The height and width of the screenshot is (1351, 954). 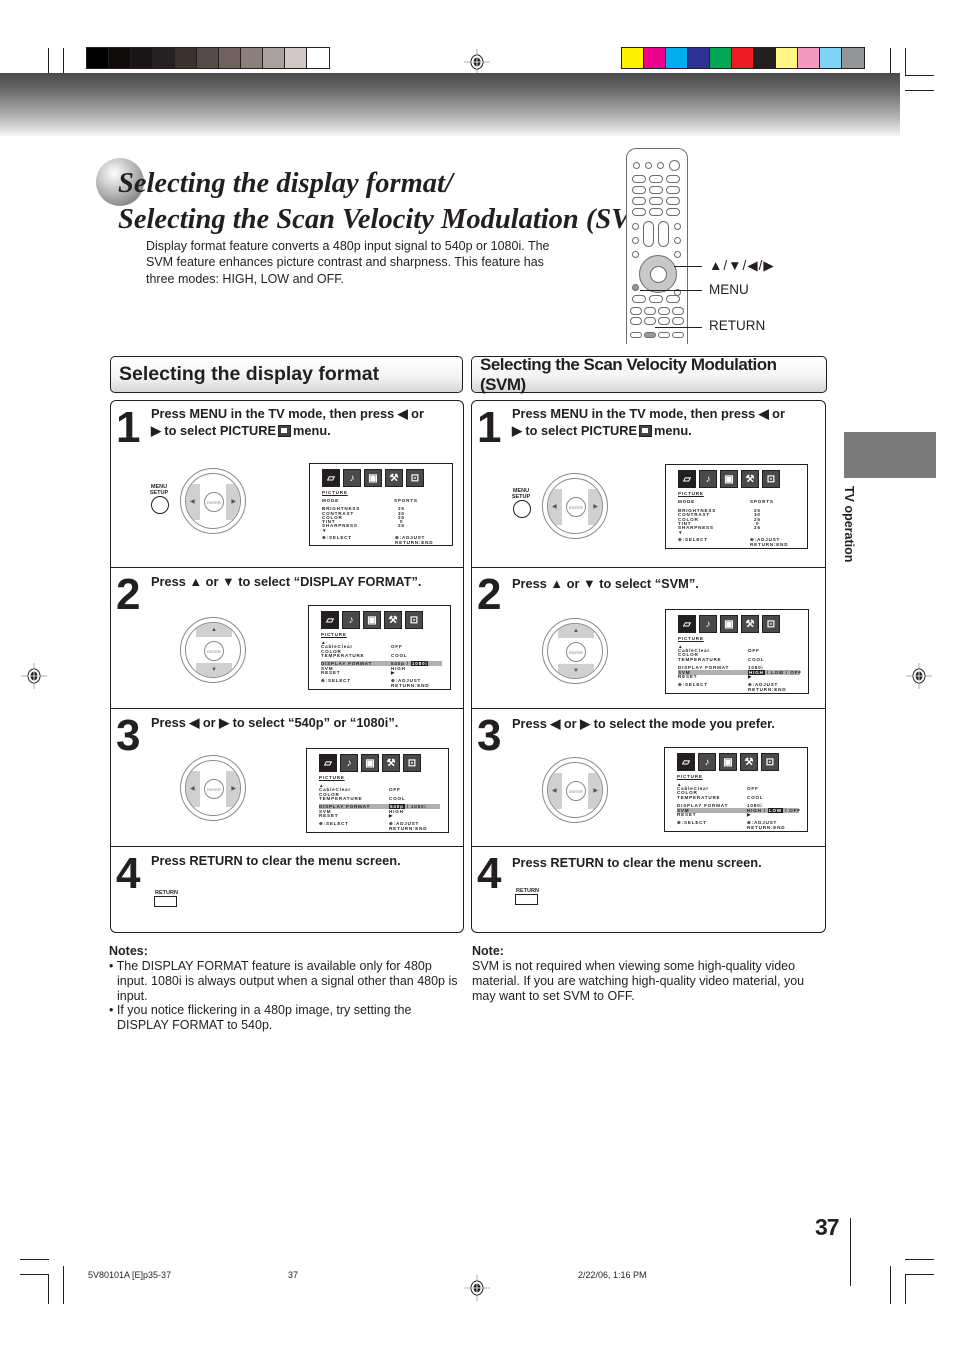 What do you see at coordinates (742, 265) in the screenshot?
I see `callout-arrows-label: ▲/▼/◀/▶` at bounding box center [742, 265].